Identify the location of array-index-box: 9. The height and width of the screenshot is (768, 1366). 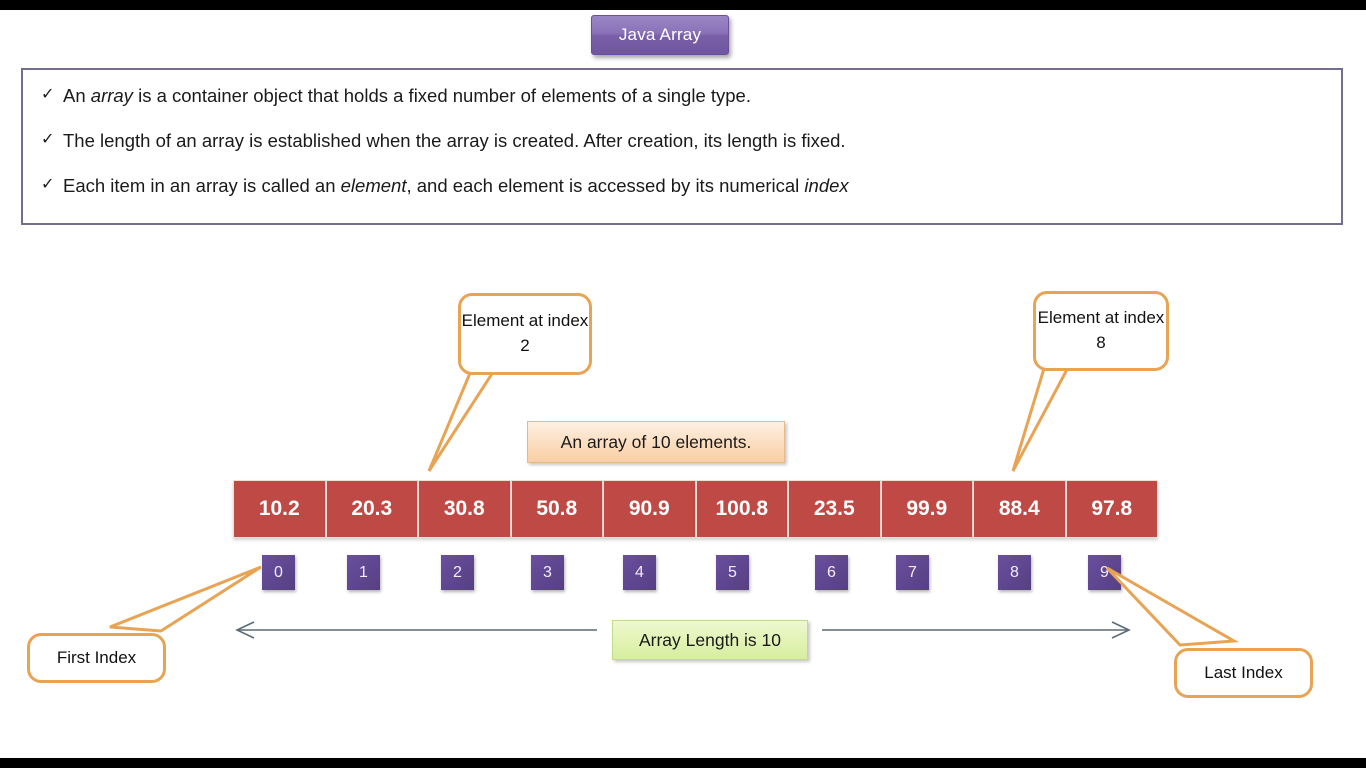
(1104, 572).